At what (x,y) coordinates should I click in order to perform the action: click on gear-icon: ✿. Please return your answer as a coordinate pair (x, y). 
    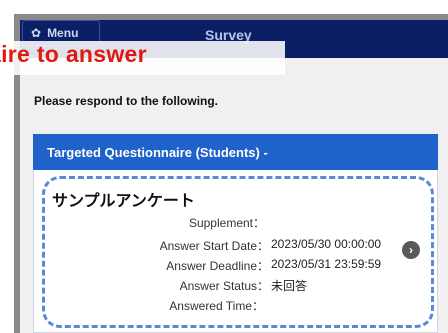
    Looking at the image, I should click on (36, 33).